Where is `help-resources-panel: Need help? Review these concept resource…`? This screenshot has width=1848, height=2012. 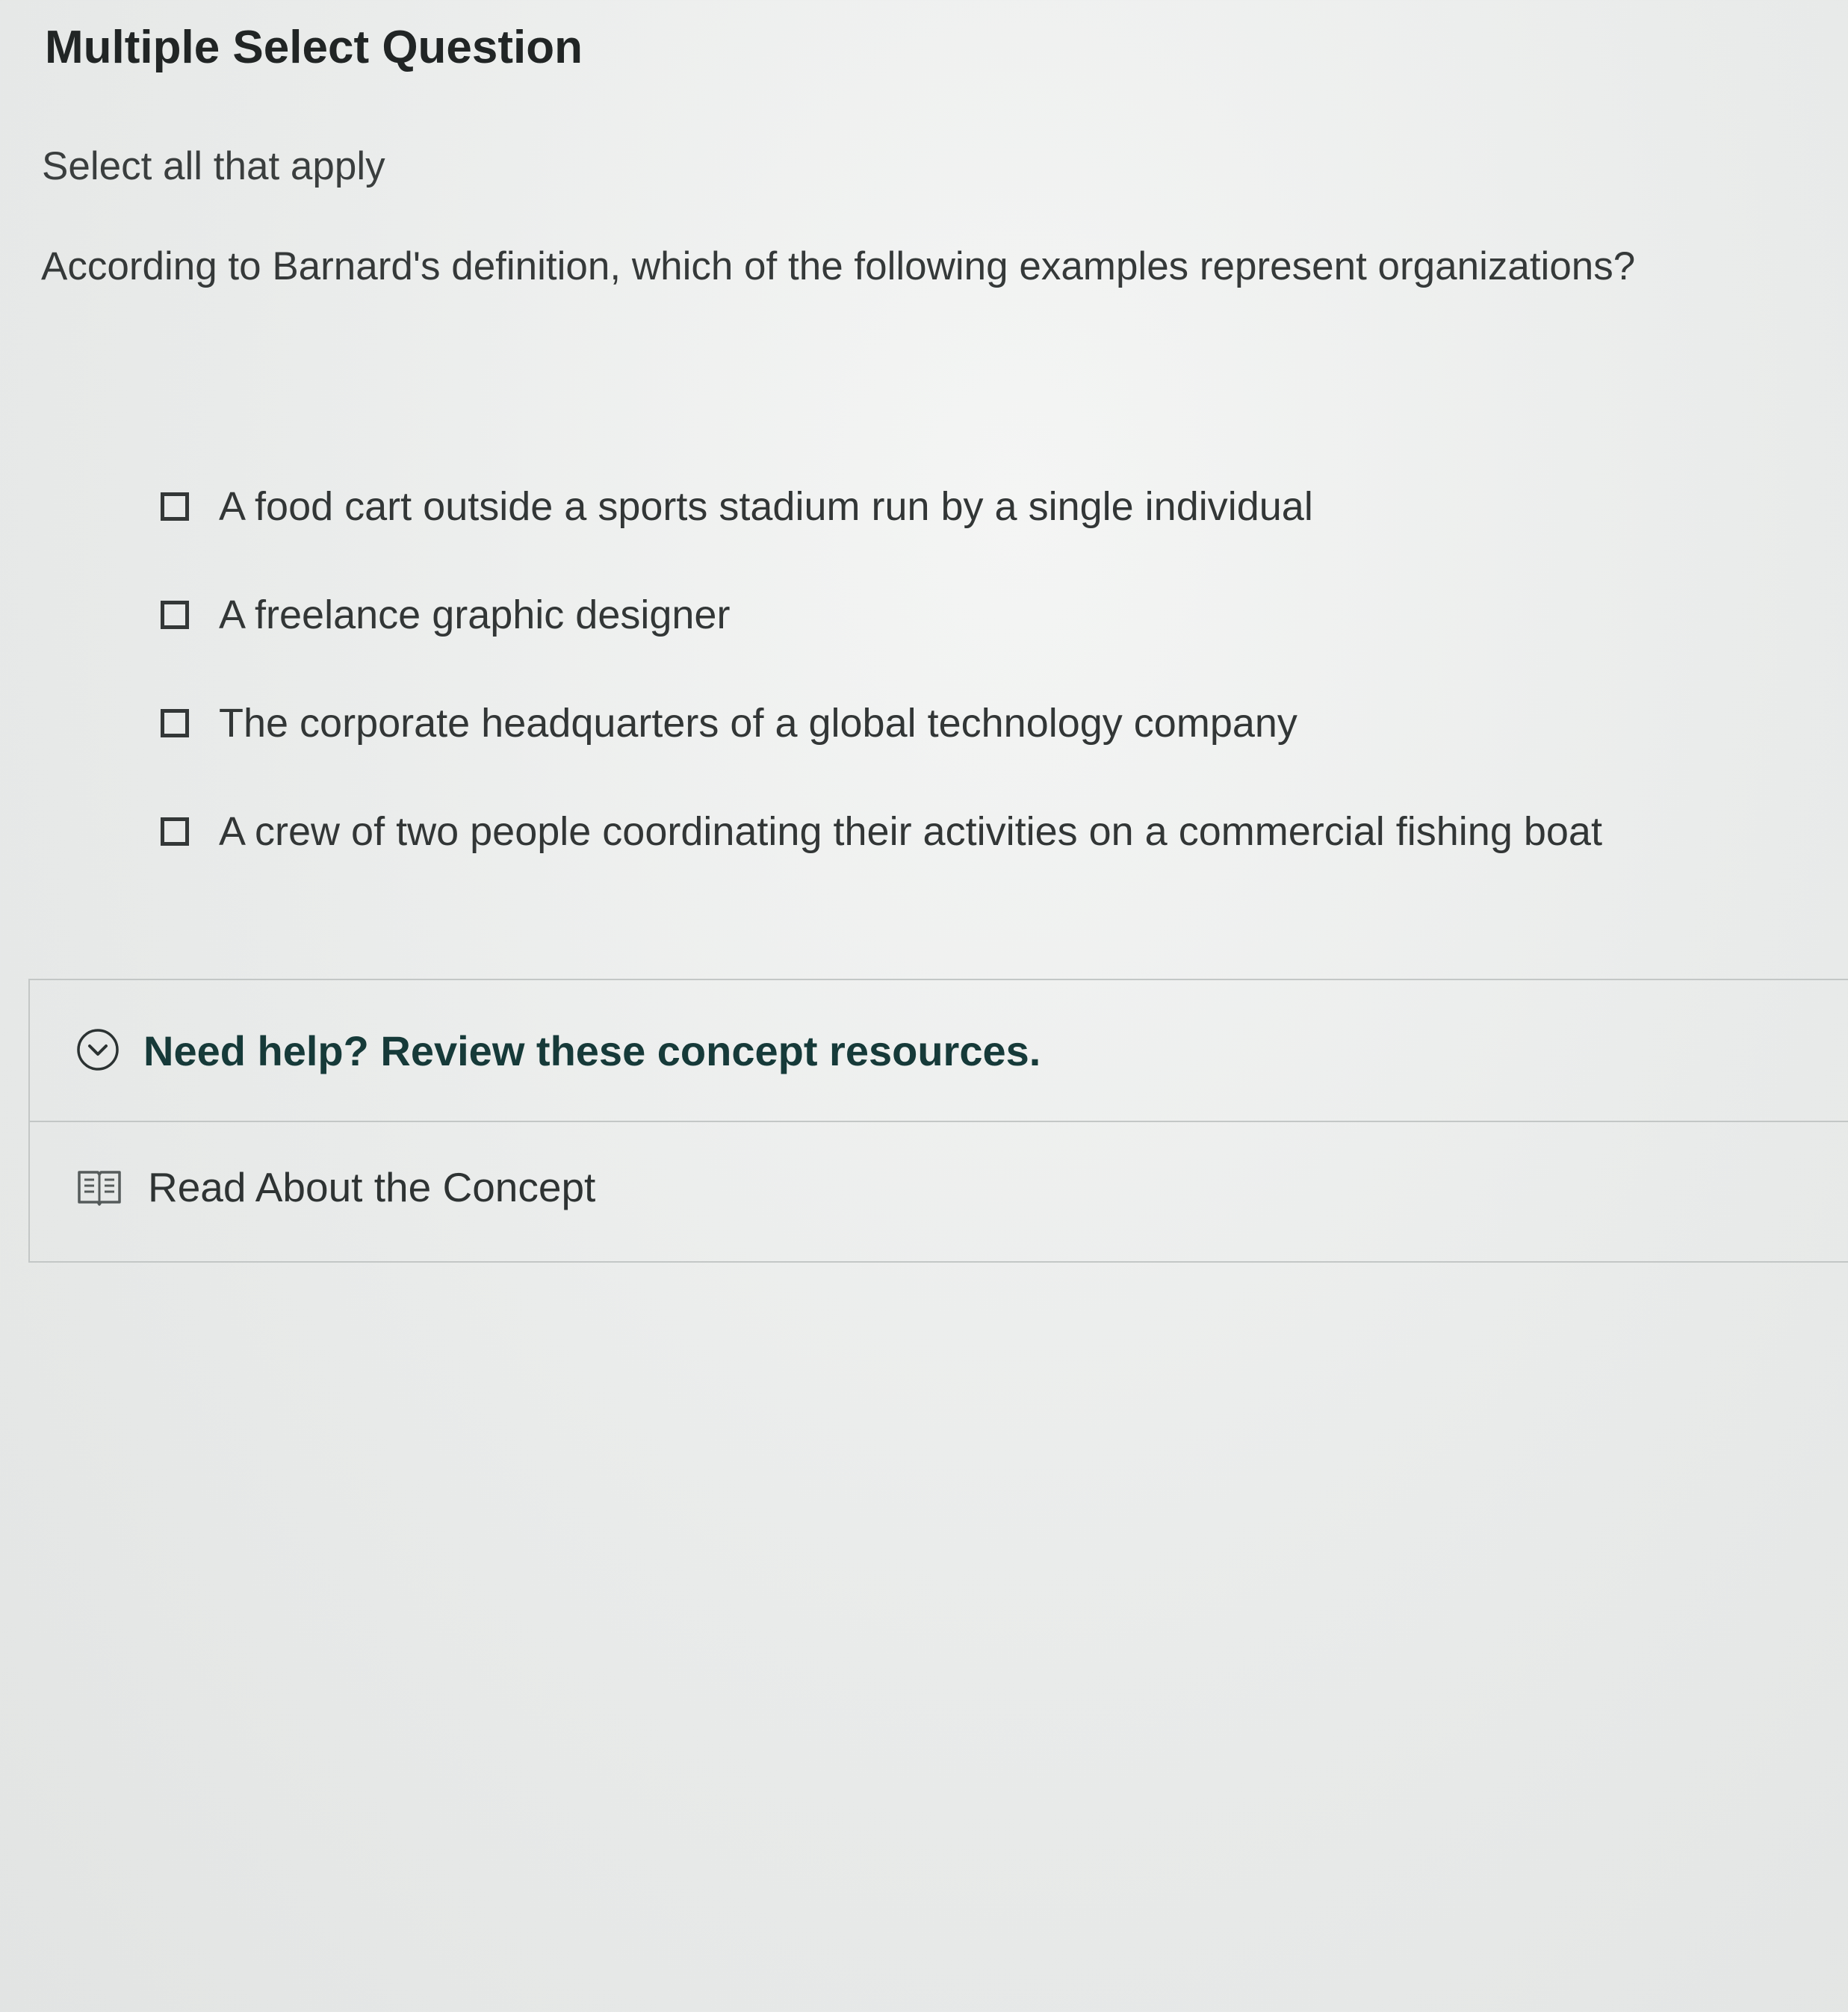 help-resources-panel: Need help? Review these concept resource… is located at coordinates (938, 1121).